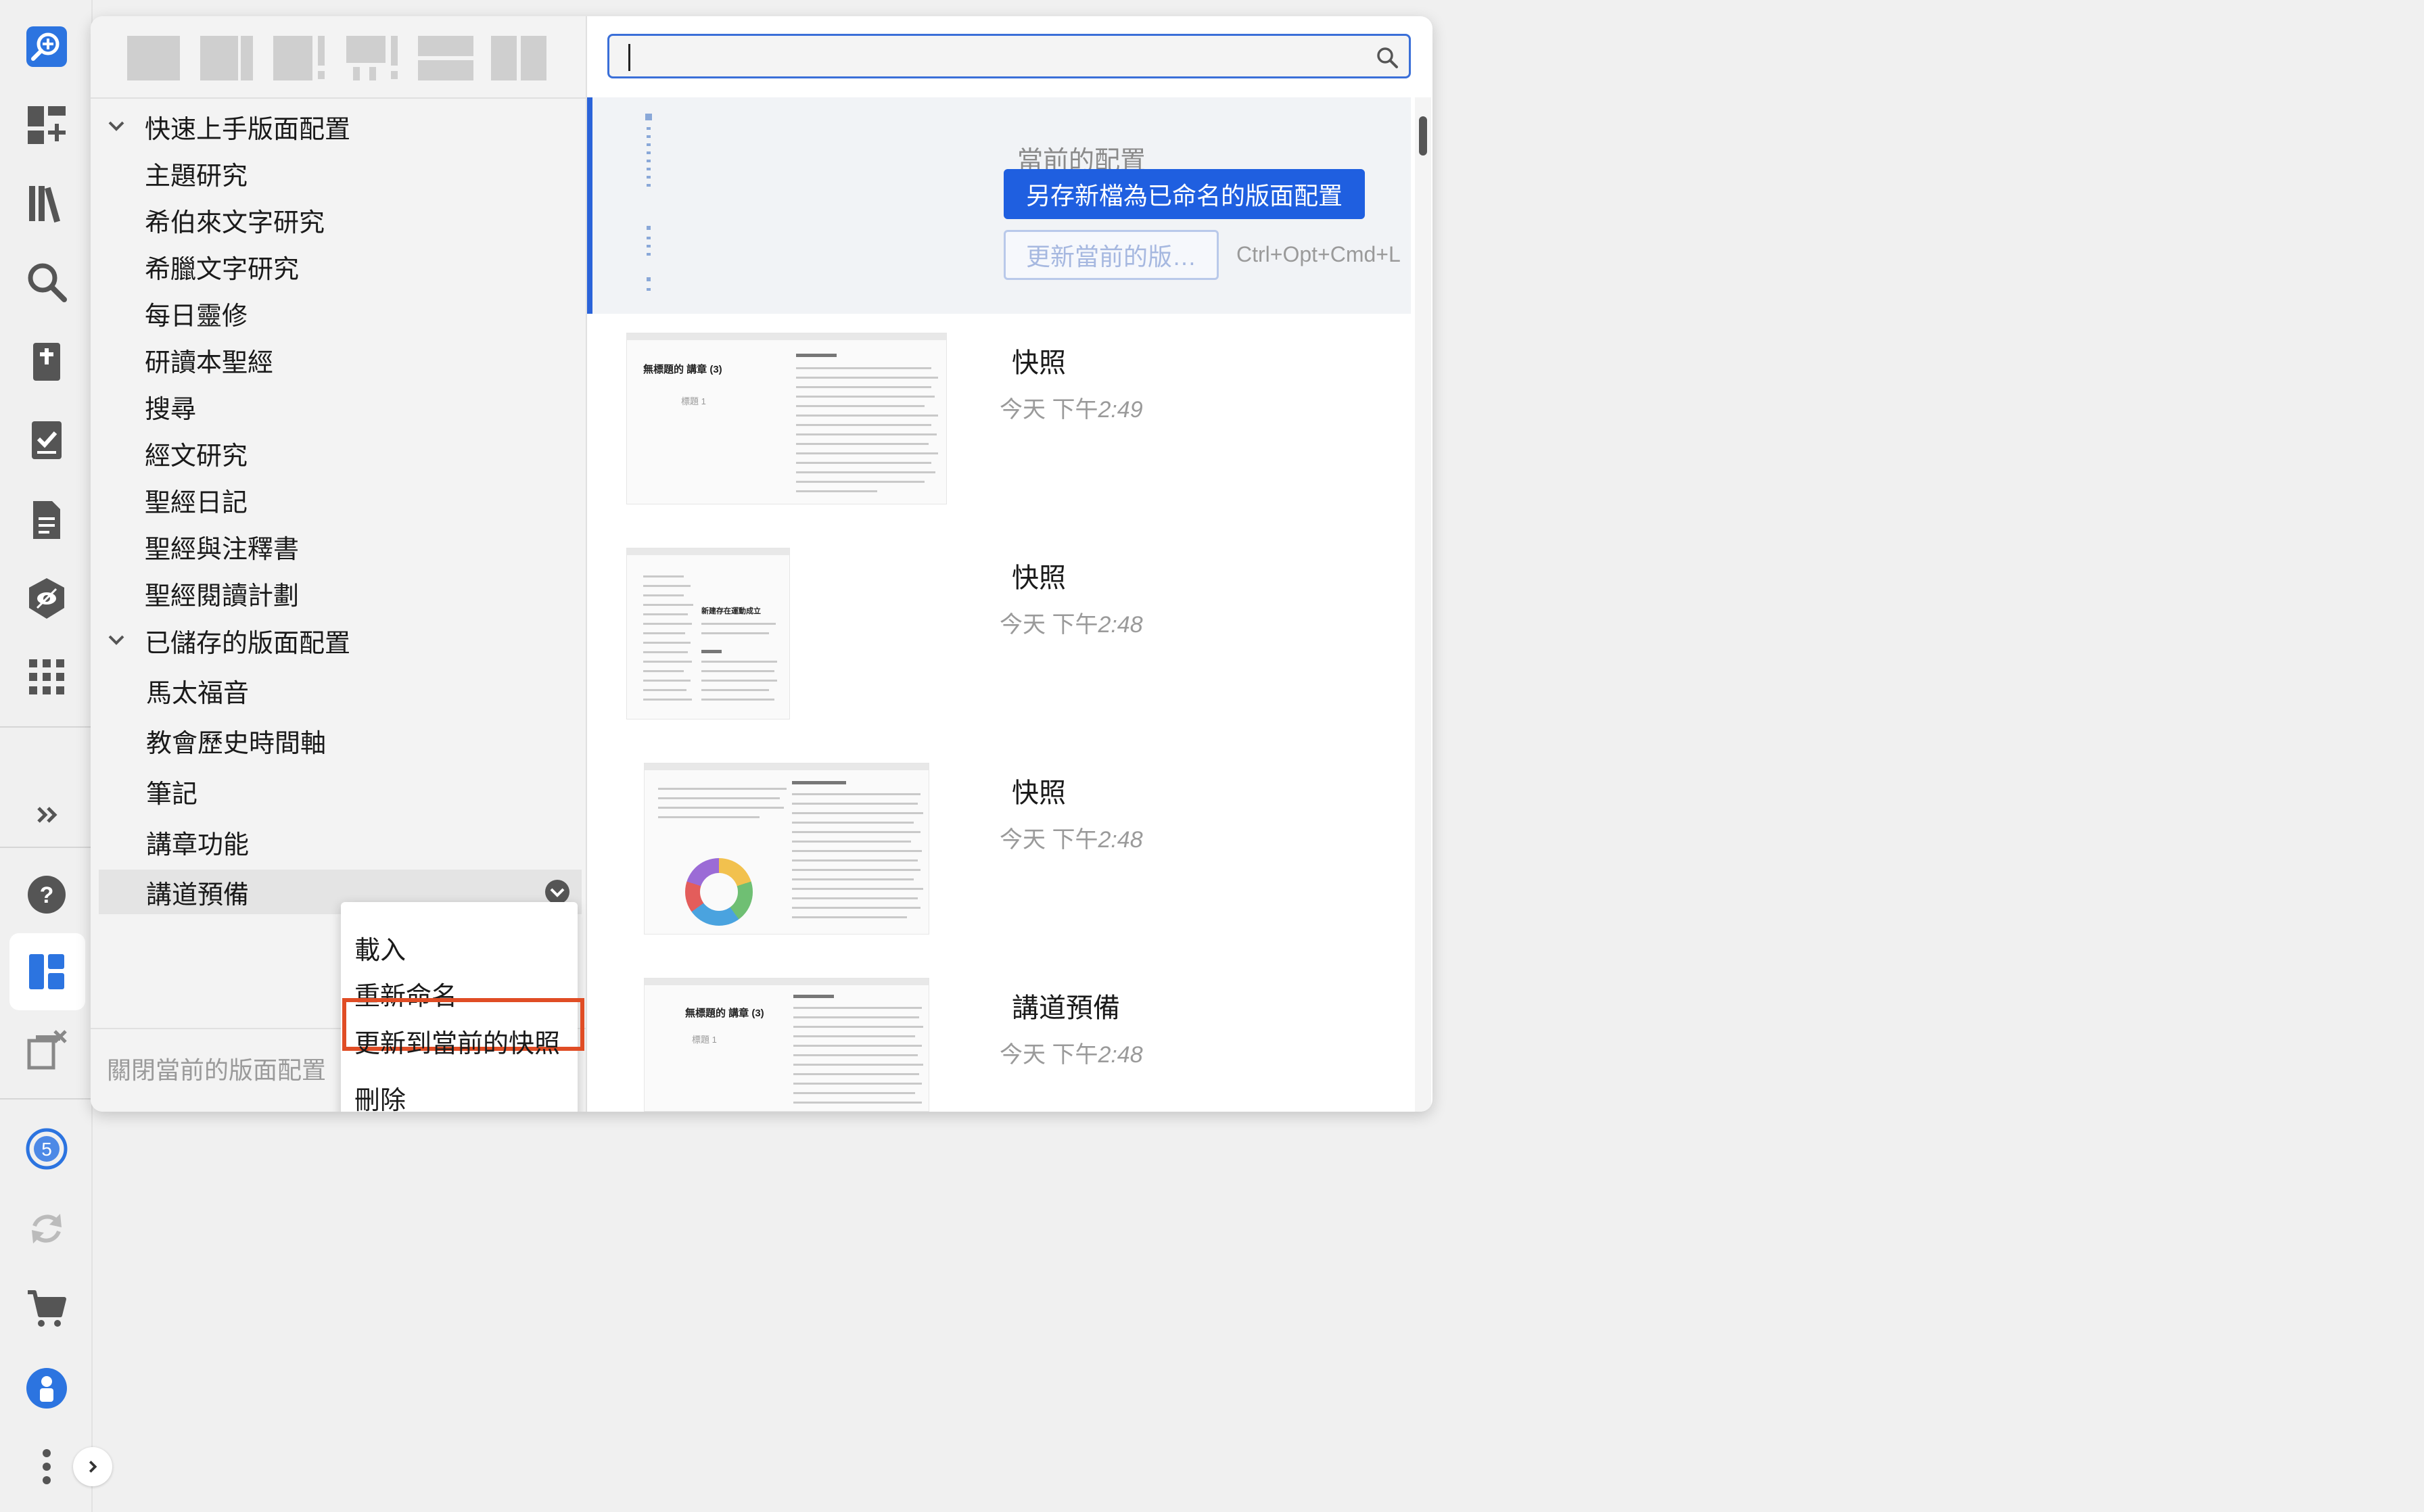 The height and width of the screenshot is (1512, 2424). What do you see at coordinates (248, 129) in the screenshot?
I see `tree-group-label: 快速上手版面配置` at bounding box center [248, 129].